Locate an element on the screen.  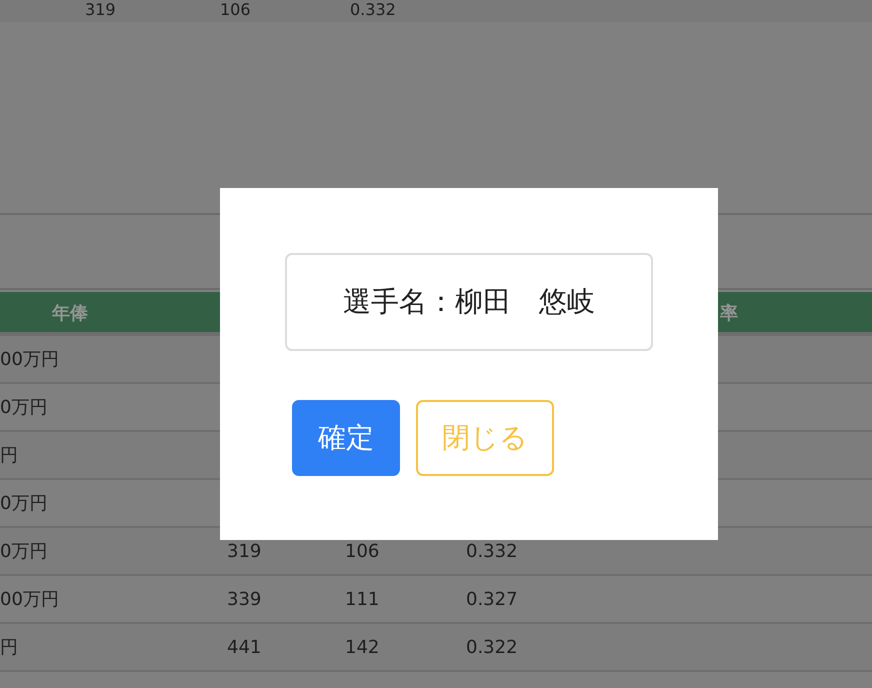
table-cell: 319 is located at coordinates (100, 10).